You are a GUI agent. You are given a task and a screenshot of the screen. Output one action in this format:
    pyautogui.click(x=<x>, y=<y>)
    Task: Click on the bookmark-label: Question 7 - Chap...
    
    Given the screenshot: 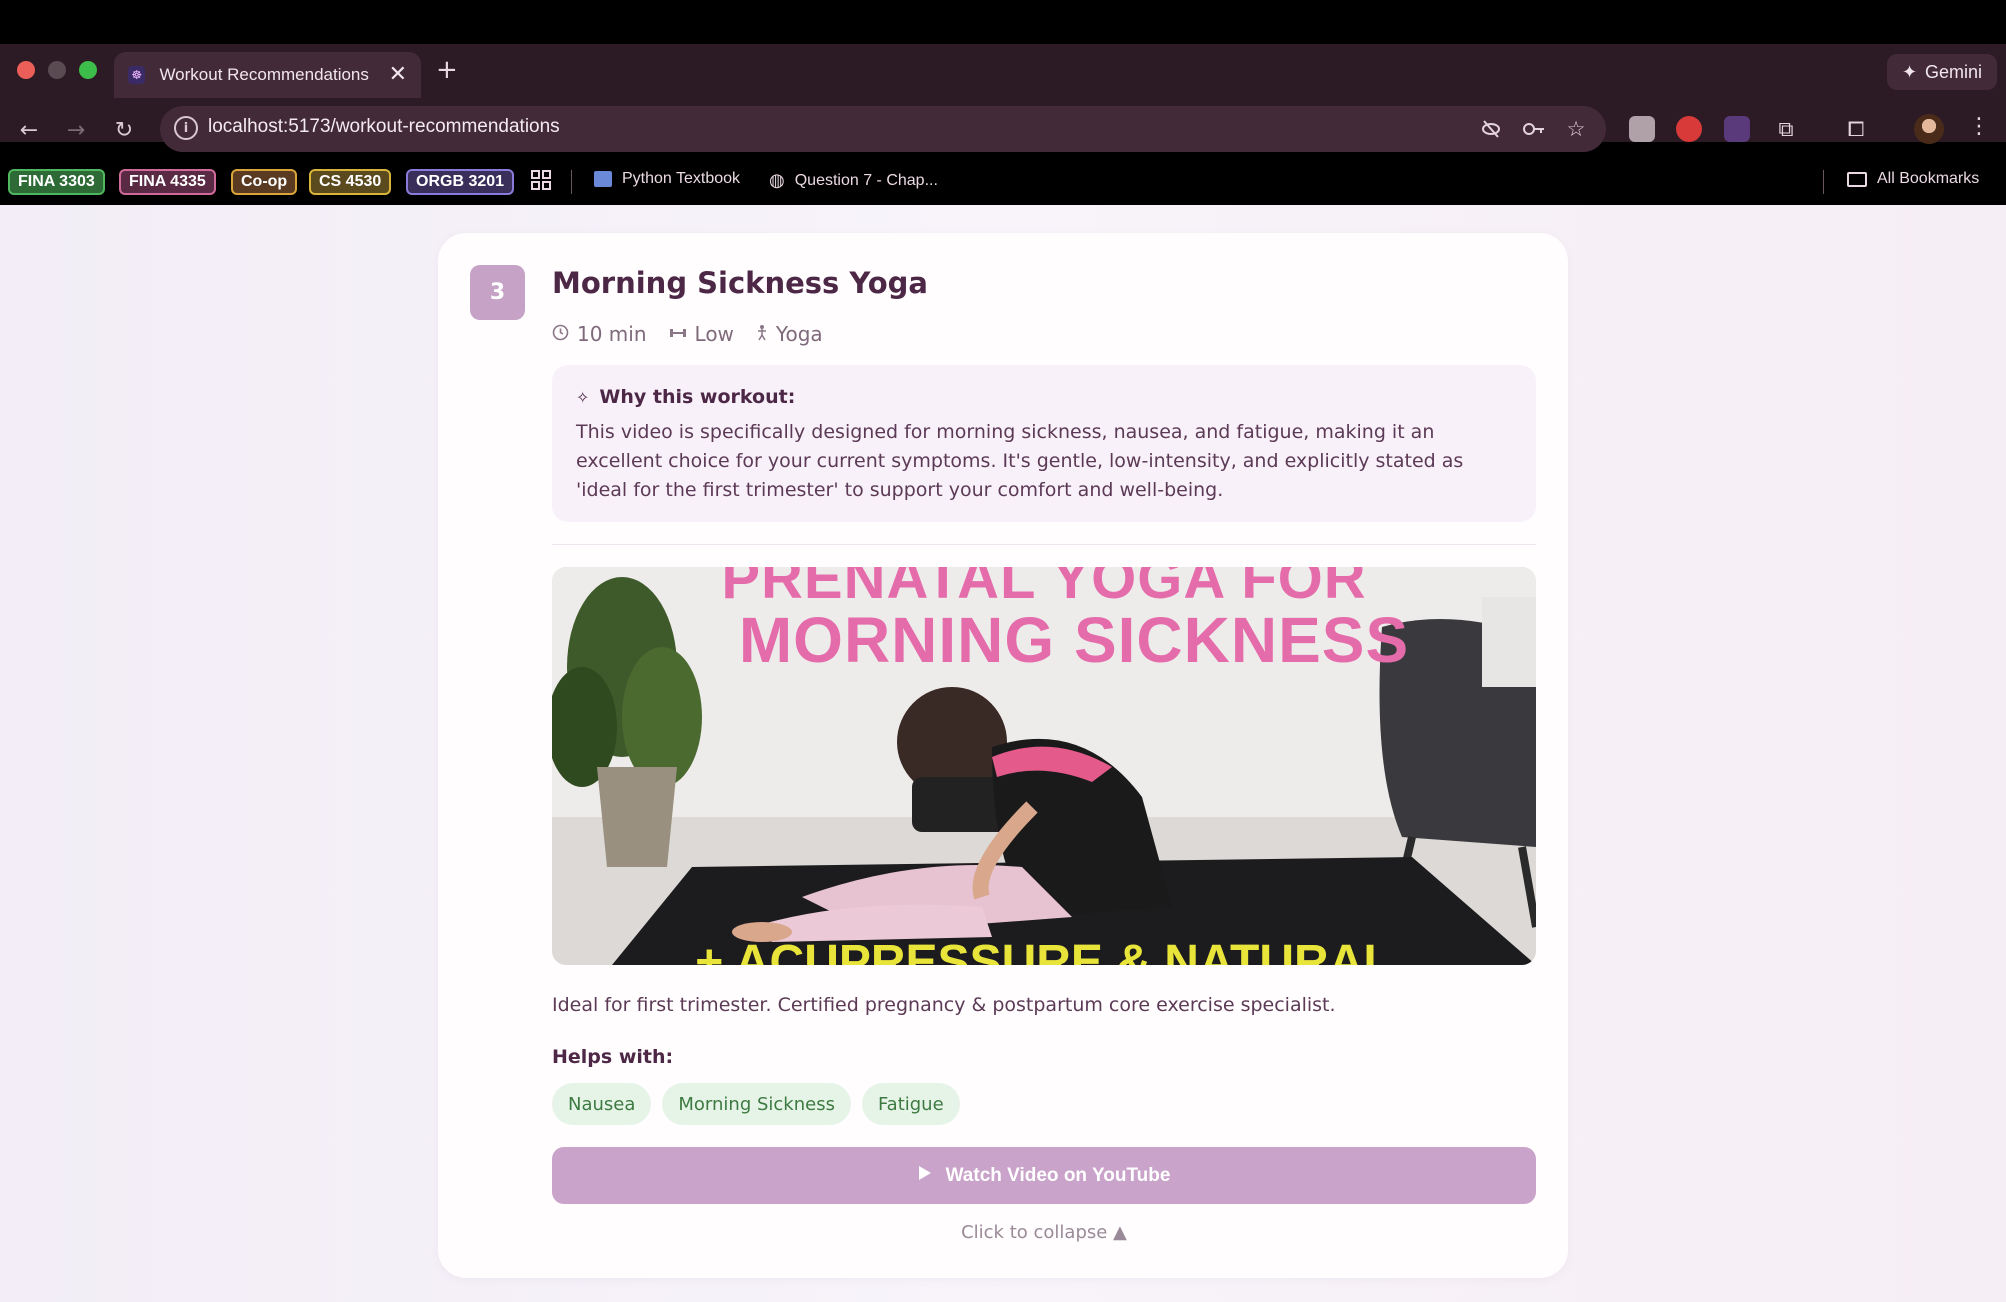 What is the action you would take?
    pyautogui.click(x=866, y=180)
    